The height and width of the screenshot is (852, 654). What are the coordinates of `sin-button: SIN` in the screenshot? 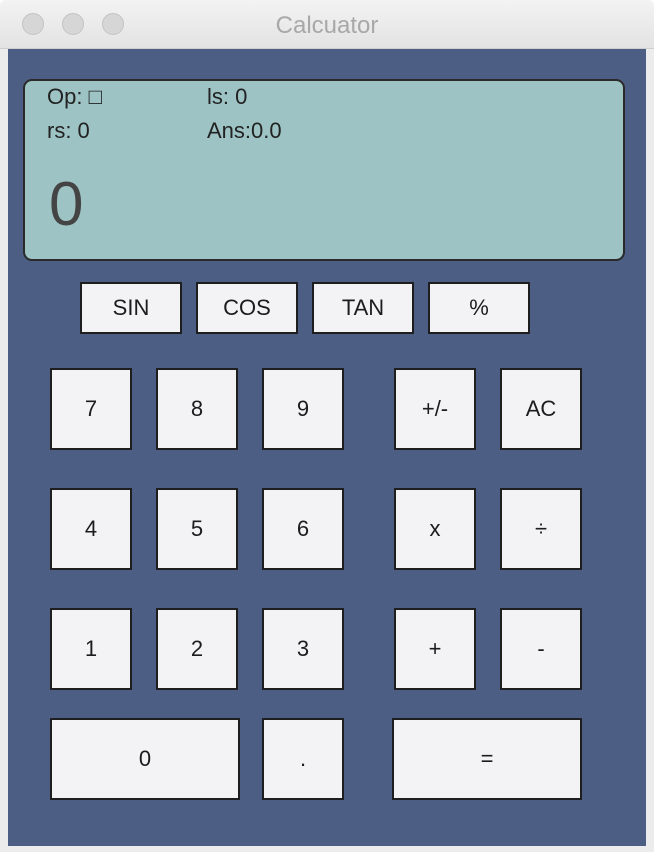 It's located at (131, 308).